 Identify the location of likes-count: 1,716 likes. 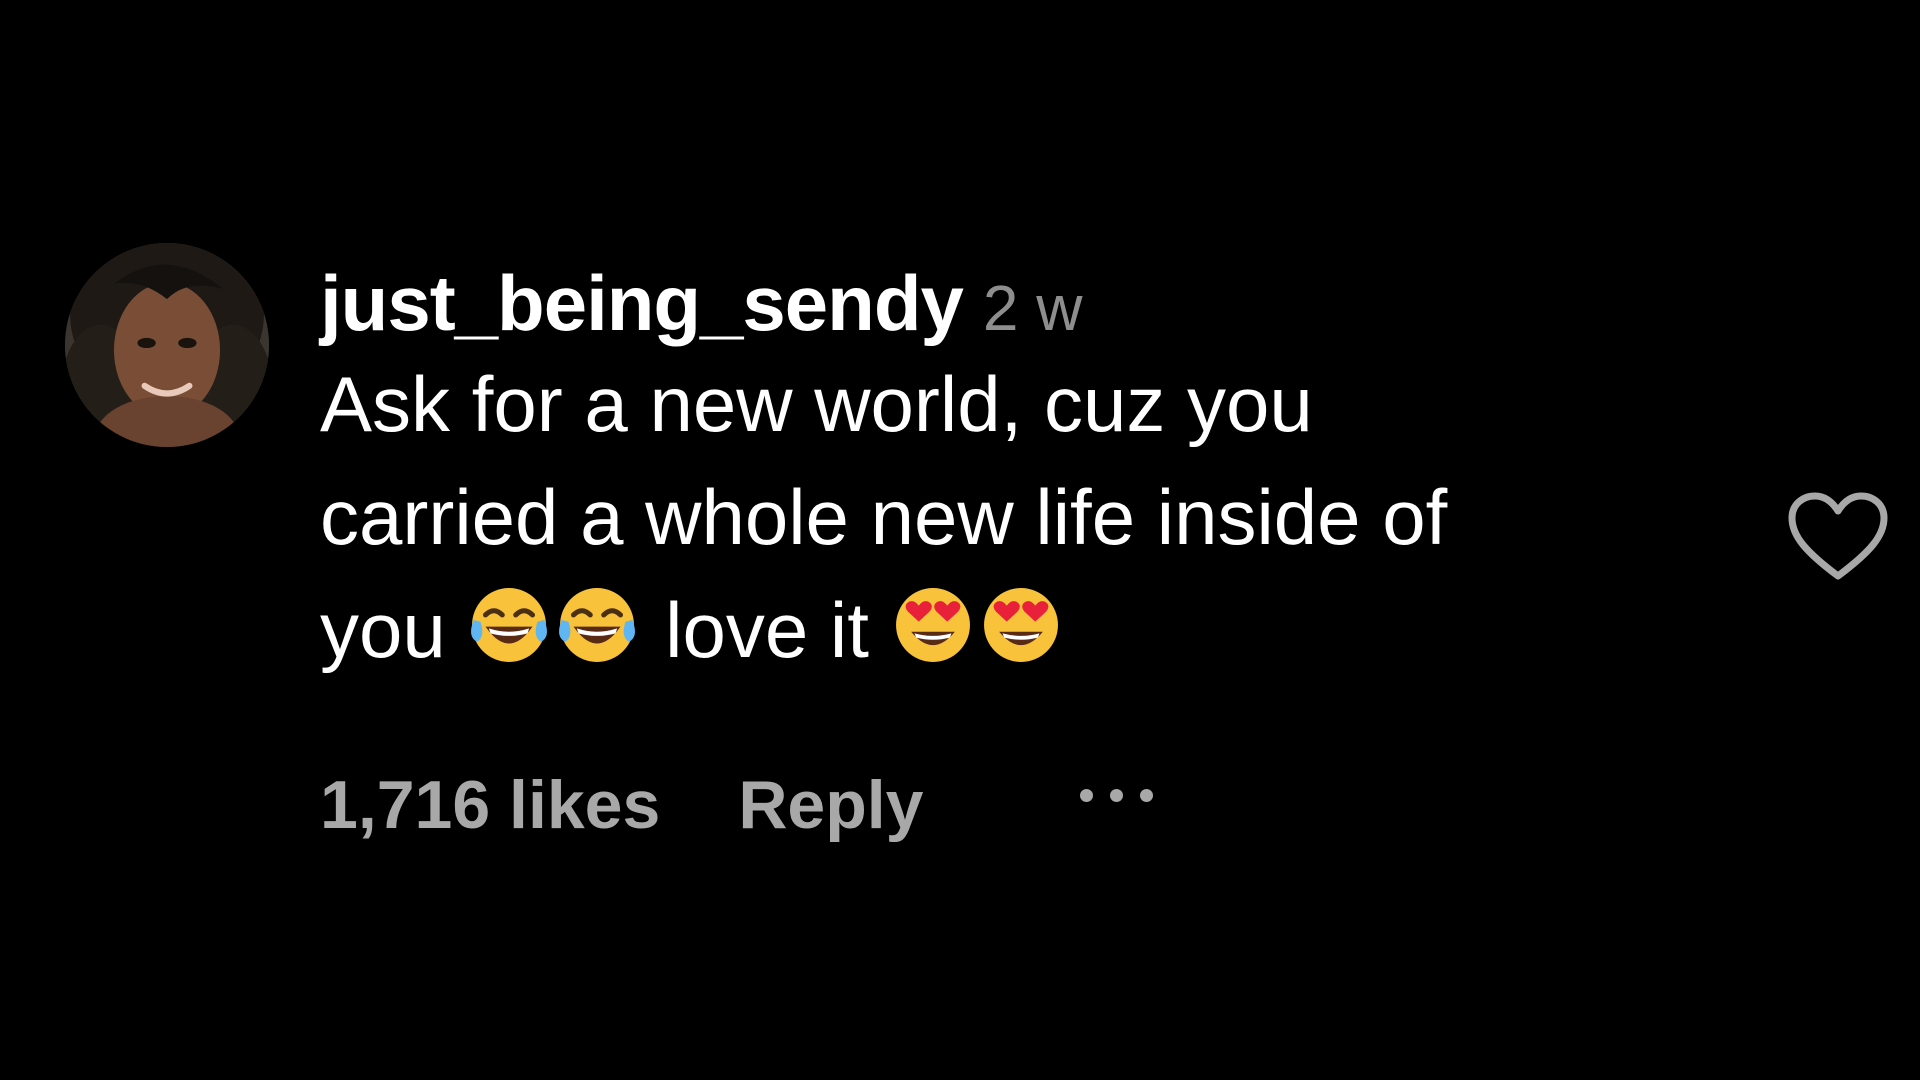
(490, 805).